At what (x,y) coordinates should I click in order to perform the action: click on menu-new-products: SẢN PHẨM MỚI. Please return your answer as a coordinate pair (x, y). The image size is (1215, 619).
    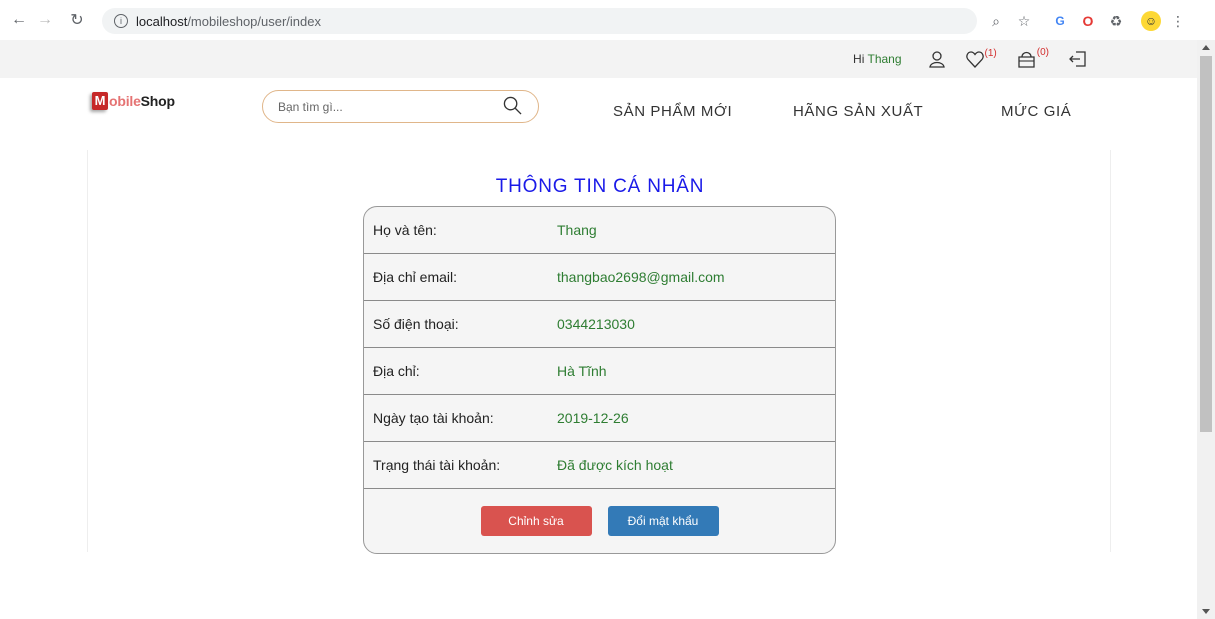
    Looking at the image, I should click on (672, 111).